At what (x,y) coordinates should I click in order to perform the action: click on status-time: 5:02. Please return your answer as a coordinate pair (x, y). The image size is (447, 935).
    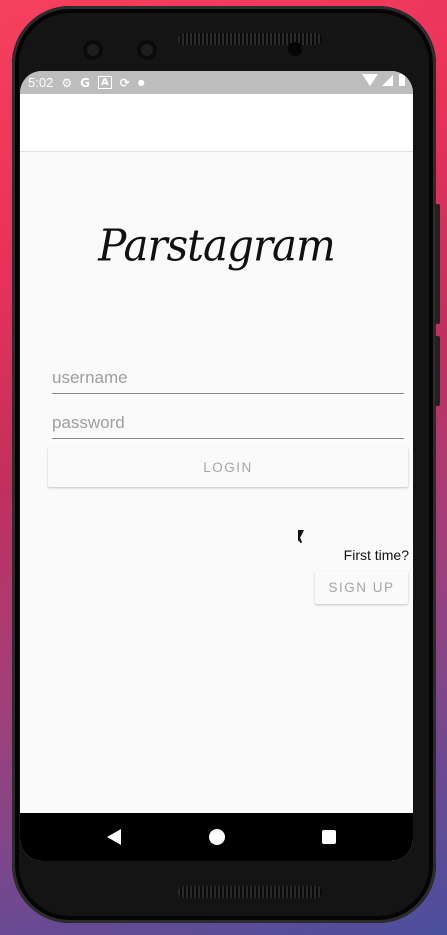
    Looking at the image, I should click on (41, 82).